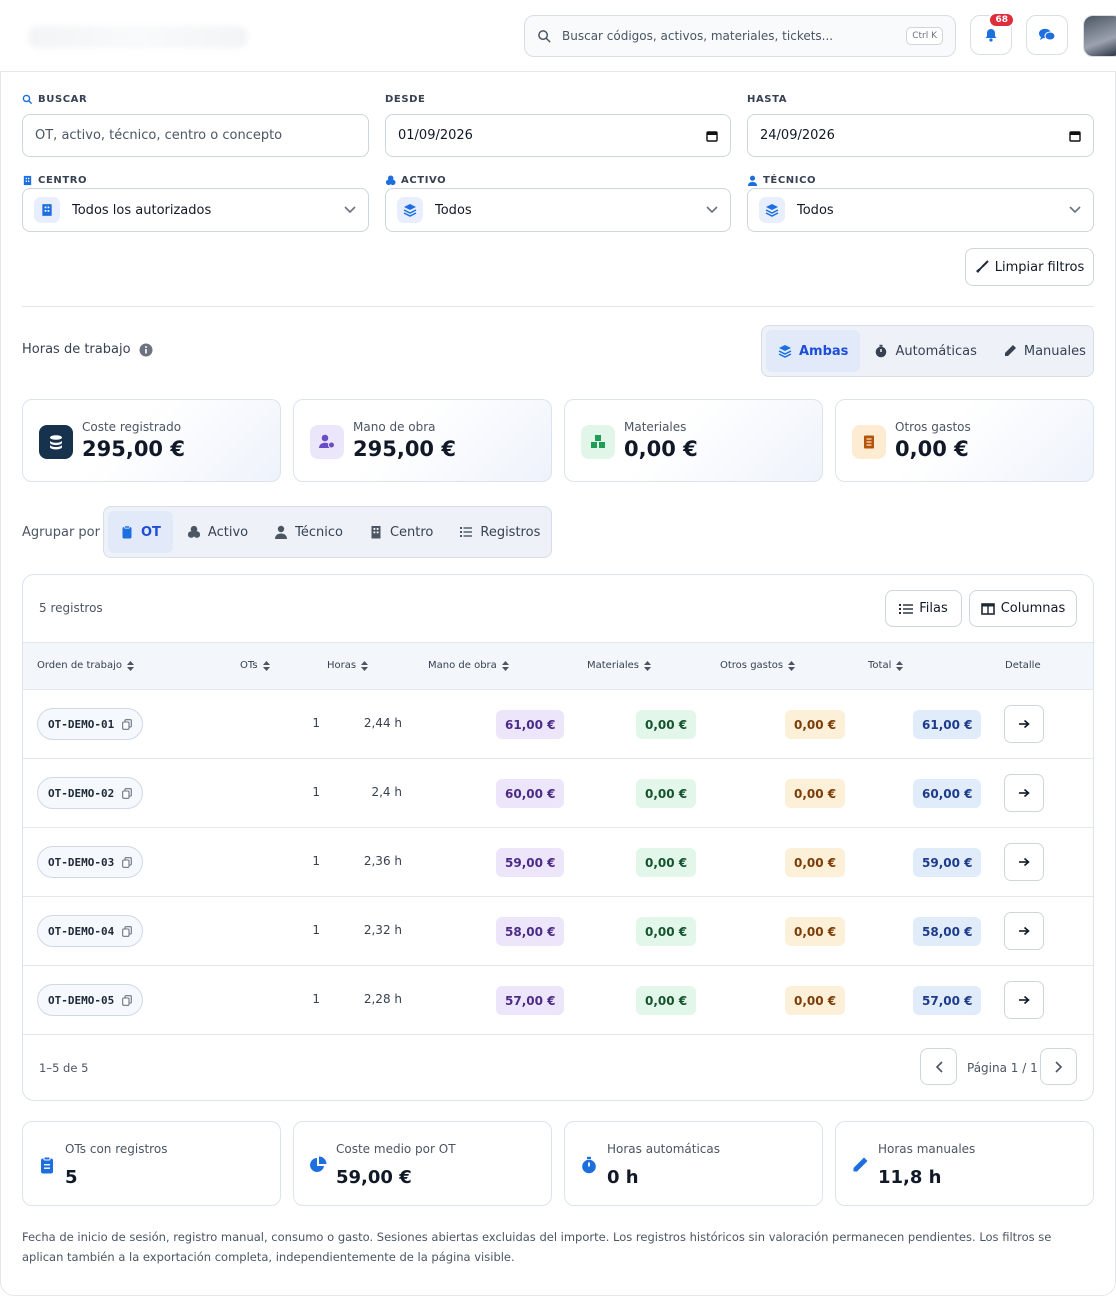  I want to click on search-filter-input: OT, activo, técnico, centro o concepto, so click(195, 135).